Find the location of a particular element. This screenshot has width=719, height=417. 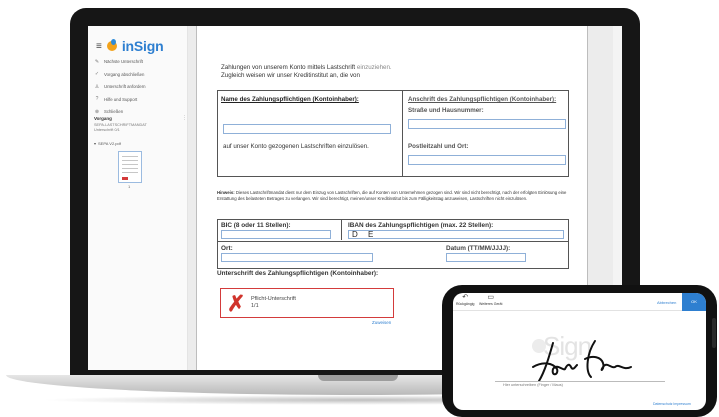

insign-logo-icon is located at coordinates (111, 45).